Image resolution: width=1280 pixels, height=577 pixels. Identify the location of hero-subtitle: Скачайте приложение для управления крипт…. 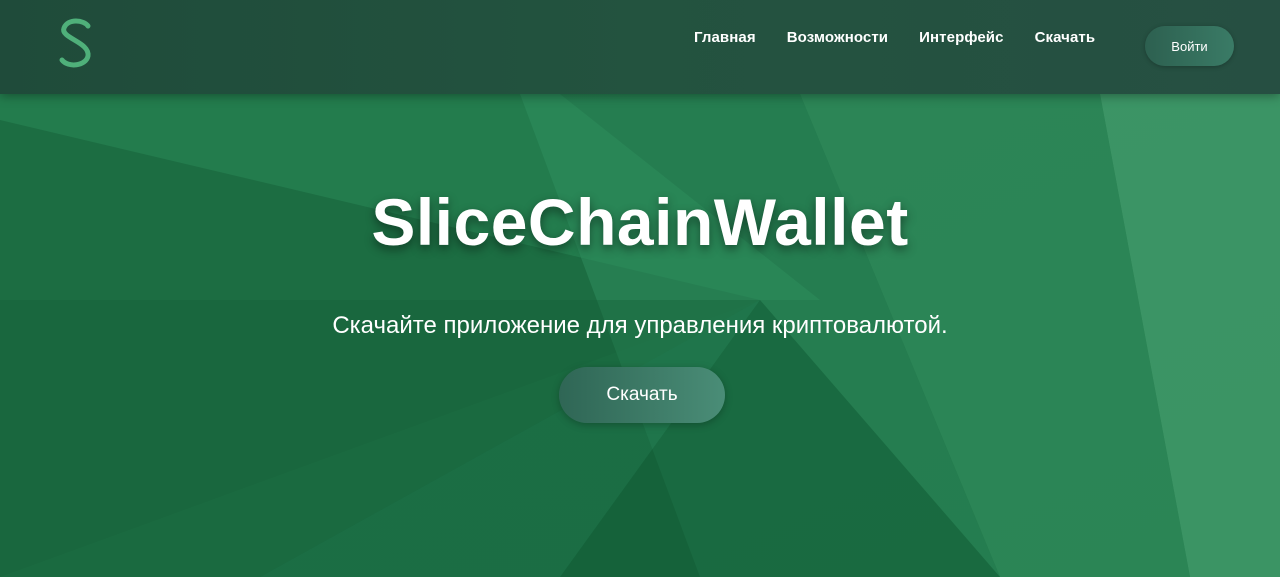
(640, 325).